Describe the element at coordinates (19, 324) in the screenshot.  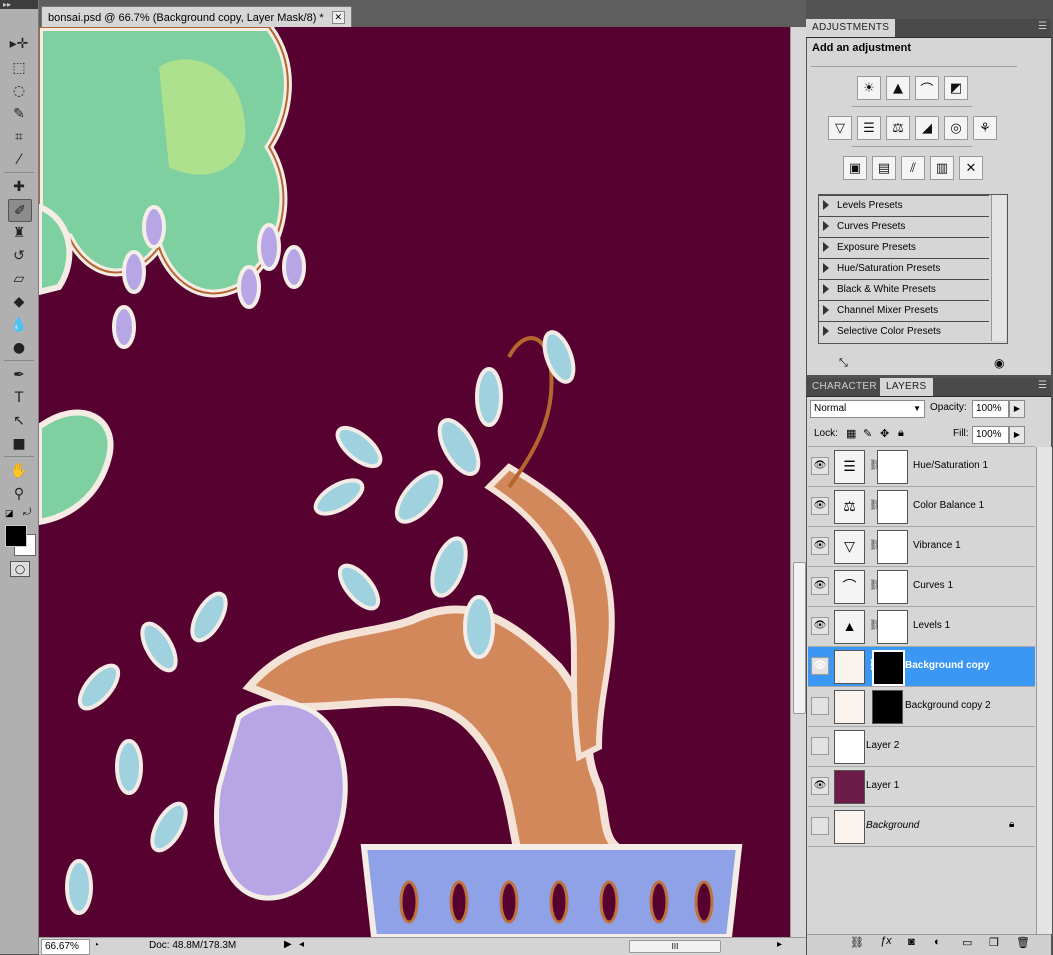
I see `blur-tool-icon: 💧` at that location.